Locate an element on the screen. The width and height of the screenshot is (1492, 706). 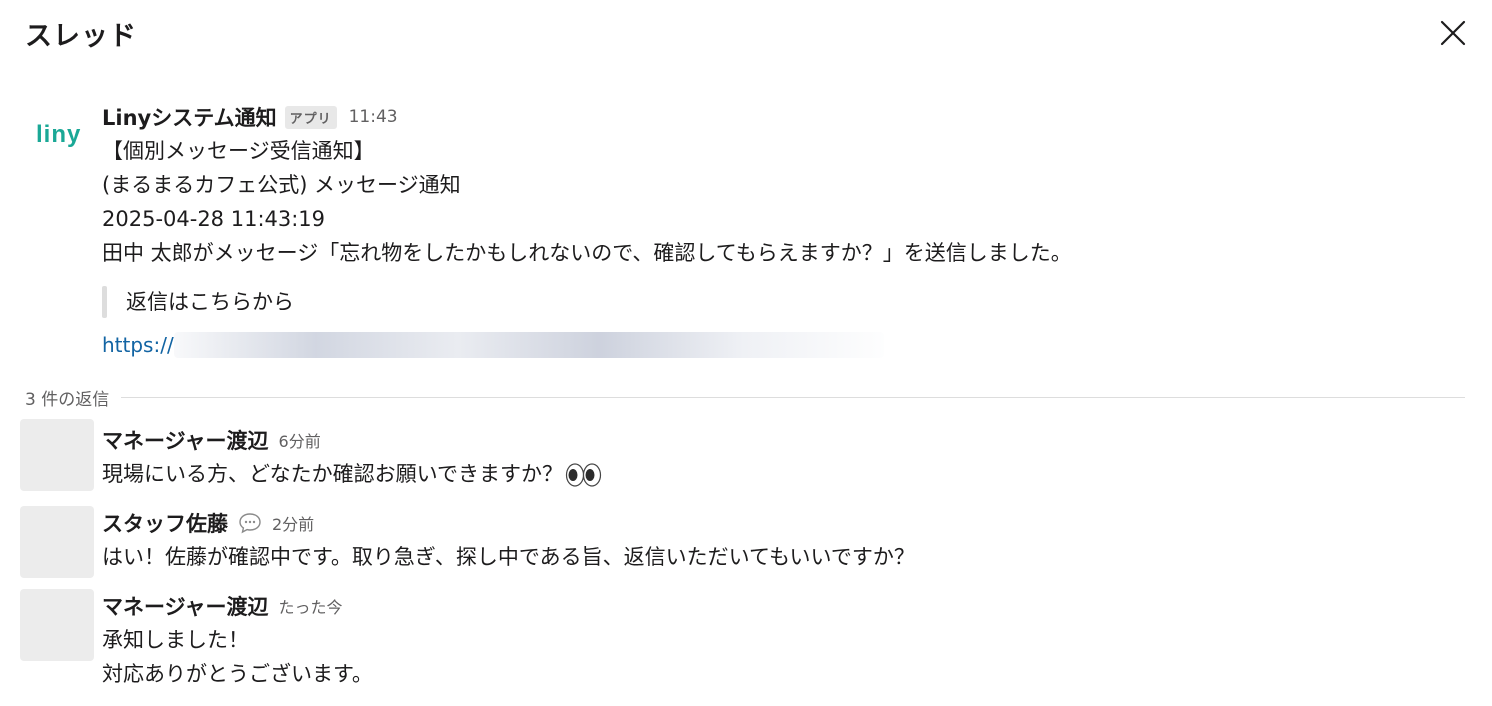
eyes-emoji-icon is located at coordinates (584, 475).